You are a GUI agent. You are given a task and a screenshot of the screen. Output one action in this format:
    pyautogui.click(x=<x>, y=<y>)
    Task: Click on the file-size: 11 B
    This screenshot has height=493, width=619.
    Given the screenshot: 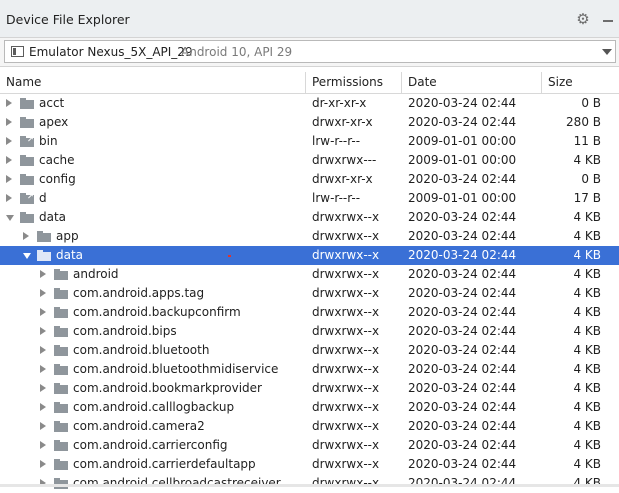 What is the action you would take?
    pyautogui.click(x=587, y=141)
    